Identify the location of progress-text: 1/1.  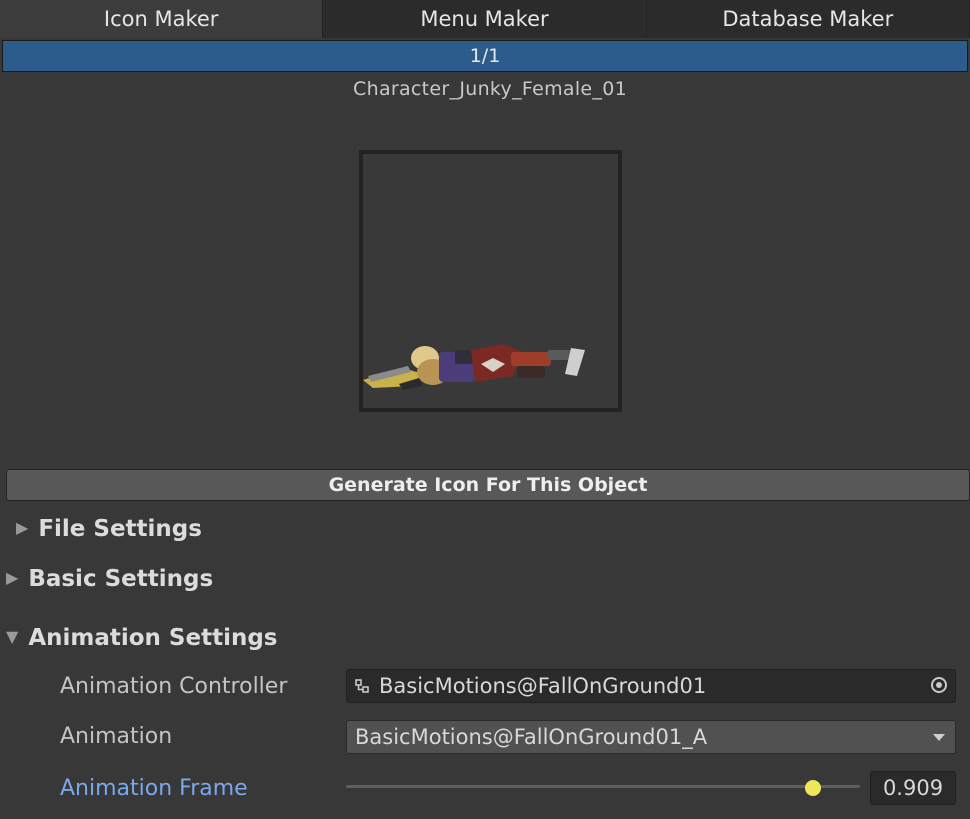
(485, 56).